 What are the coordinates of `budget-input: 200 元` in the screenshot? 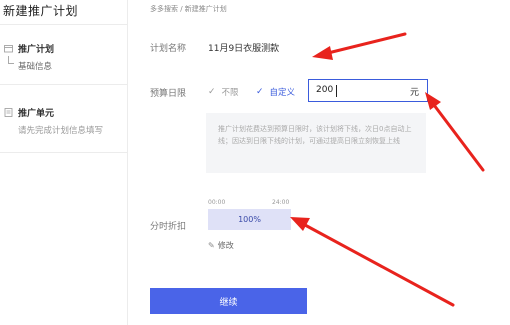 It's located at (368, 90).